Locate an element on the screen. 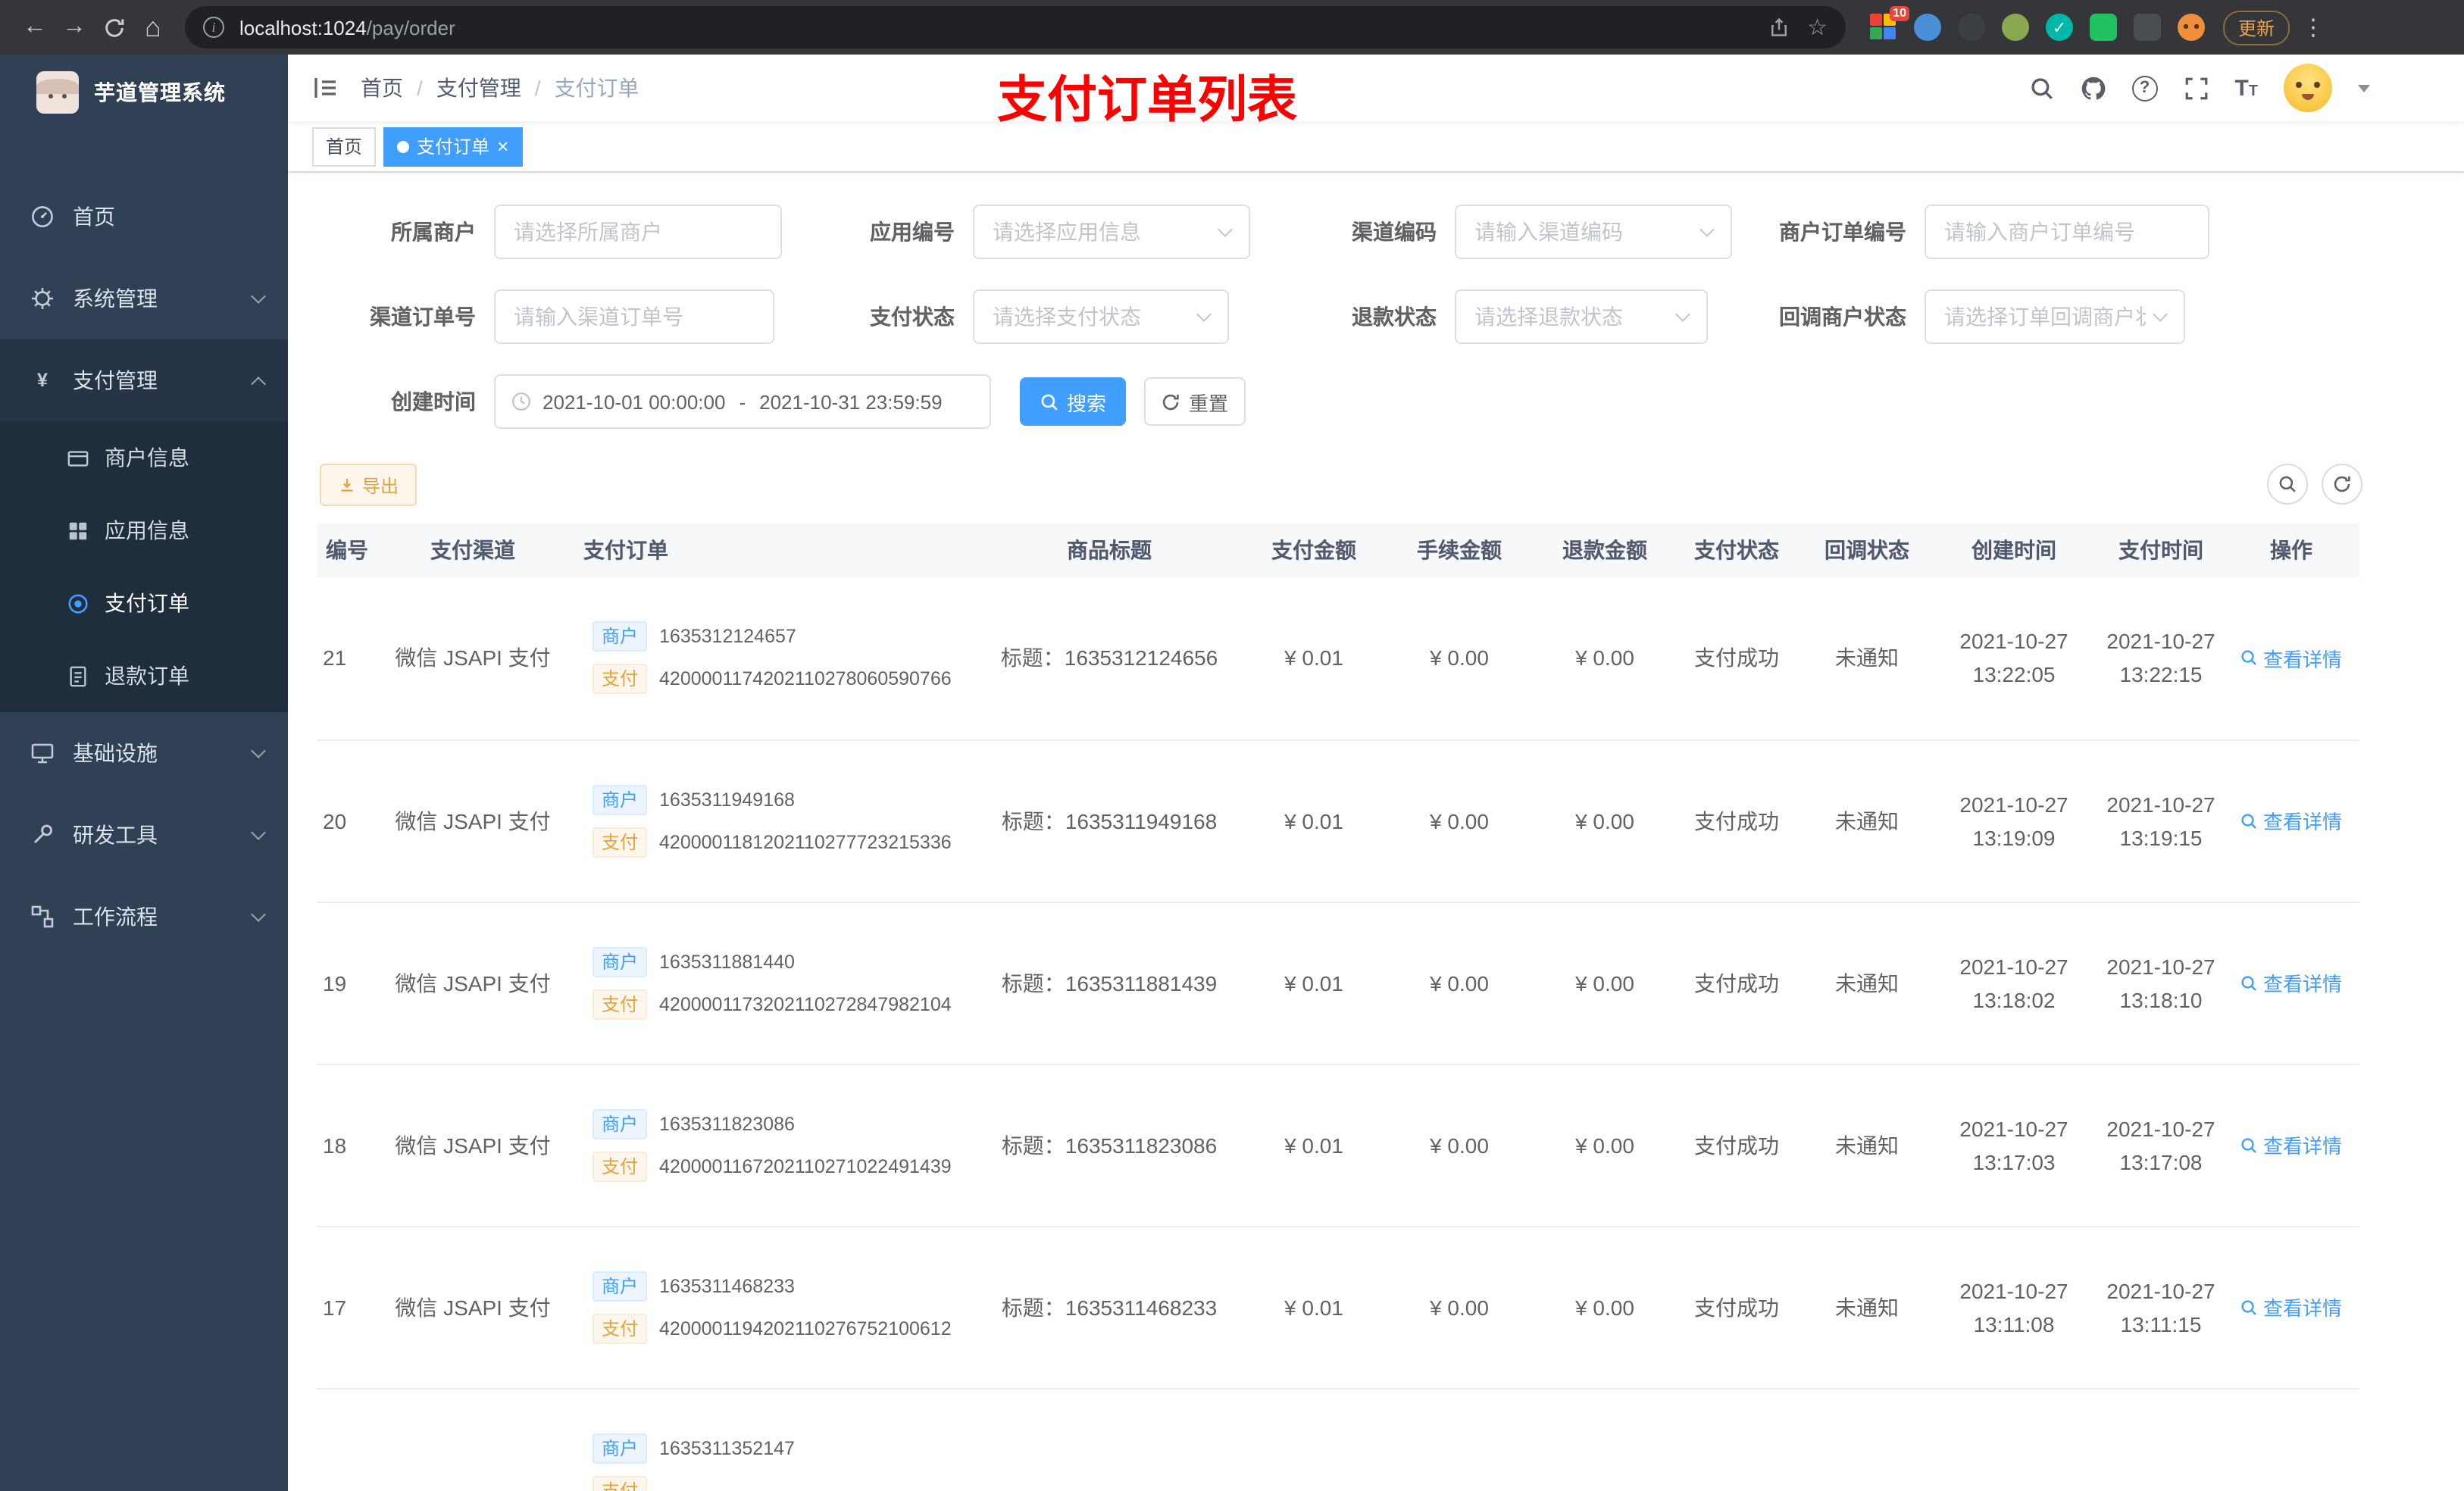 The image size is (2464, 1491). placeholder-text: 请选择退款状态 is located at coordinates (1548, 317).